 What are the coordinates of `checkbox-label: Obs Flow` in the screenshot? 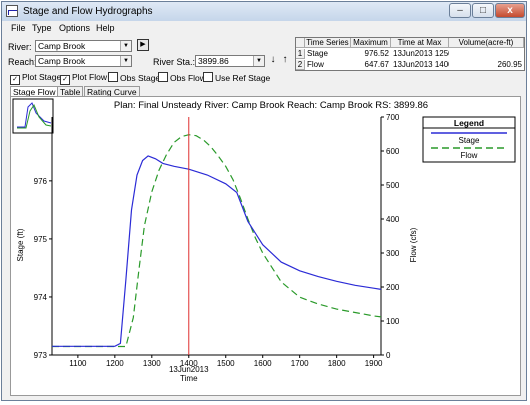 It's located at (188, 78).